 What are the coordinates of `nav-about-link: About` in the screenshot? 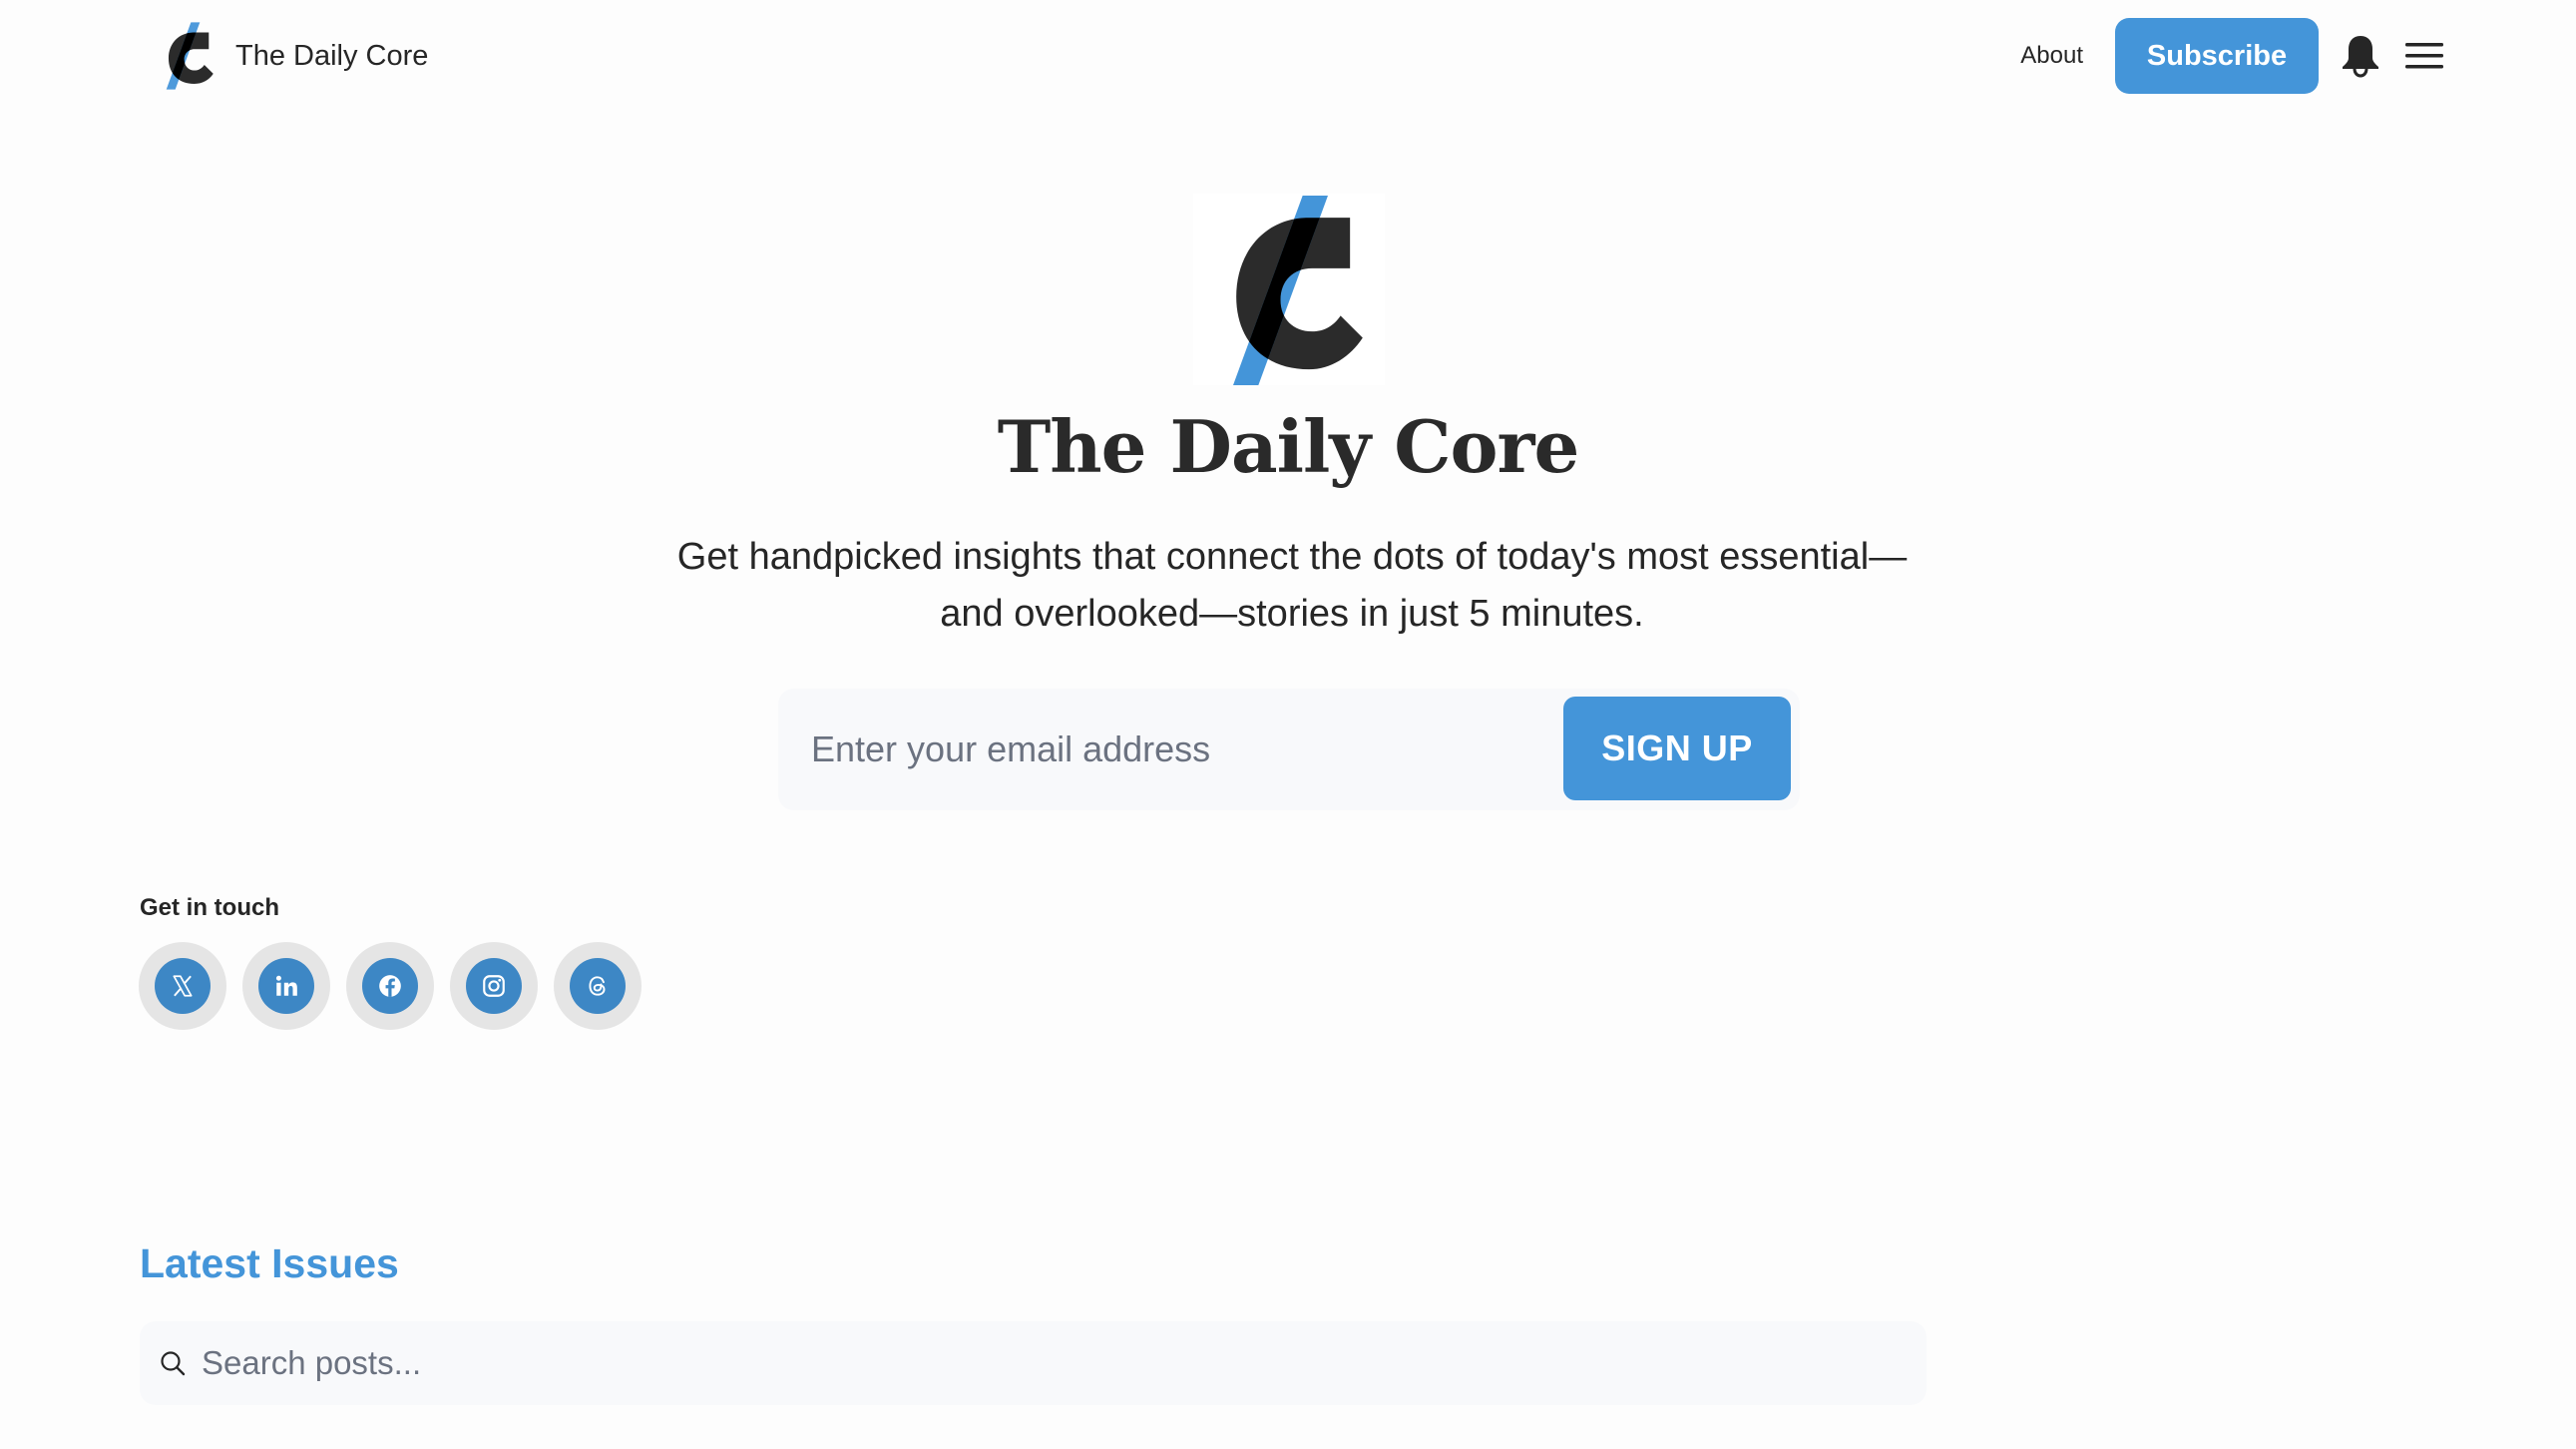 It's located at (2051, 56).